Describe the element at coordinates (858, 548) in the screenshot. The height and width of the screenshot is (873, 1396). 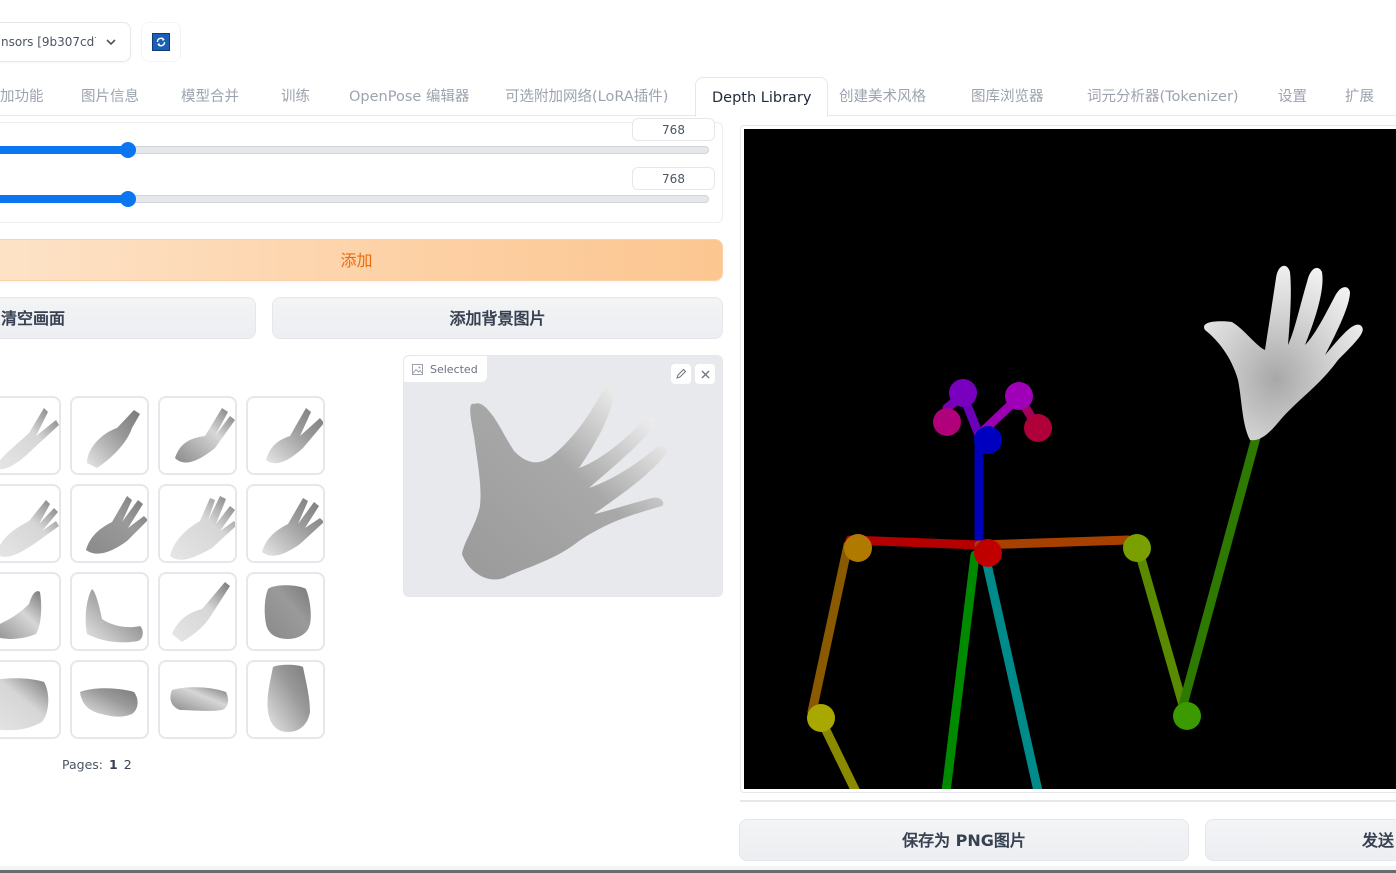
I see `shoulder-left-joint` at that location.